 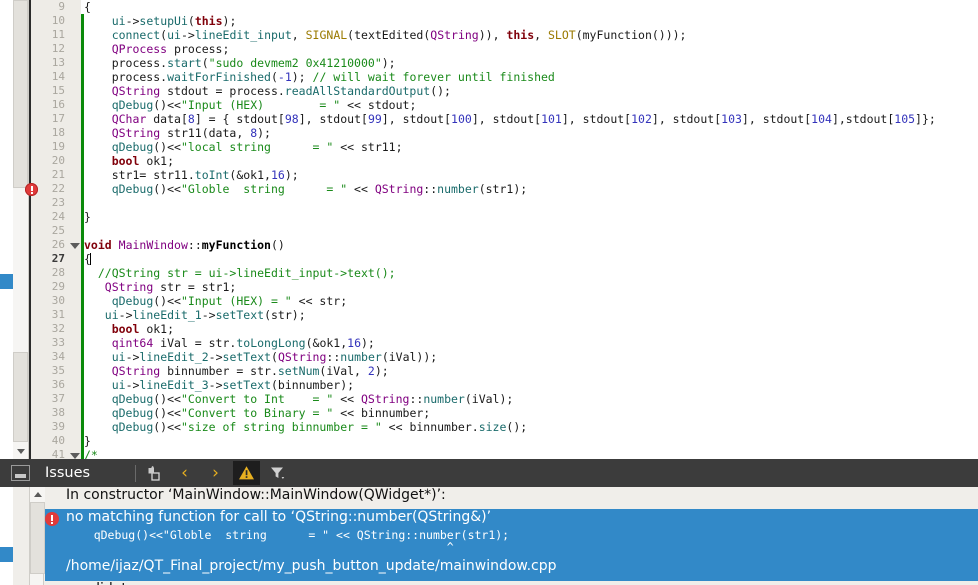 I want to click on issues-vertical-scrollbar, so click(x=37, y=536).